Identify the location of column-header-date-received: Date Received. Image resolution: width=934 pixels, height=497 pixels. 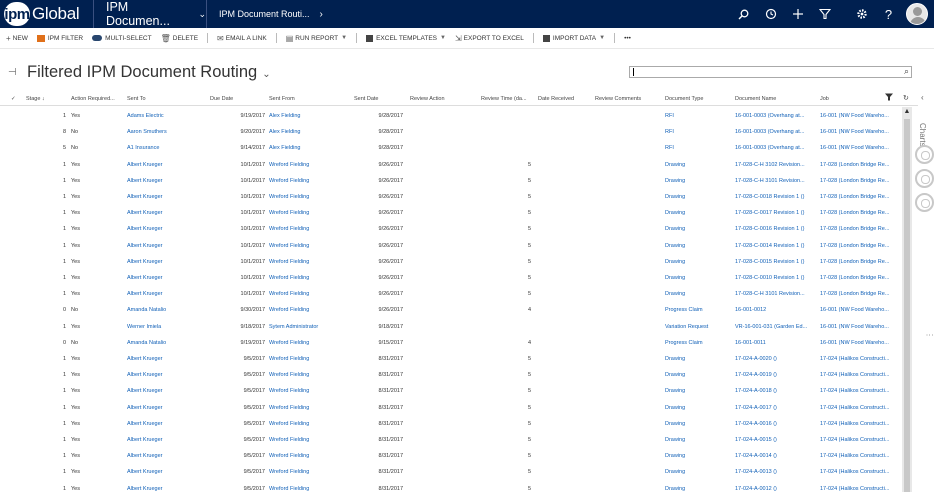
(563, 99).